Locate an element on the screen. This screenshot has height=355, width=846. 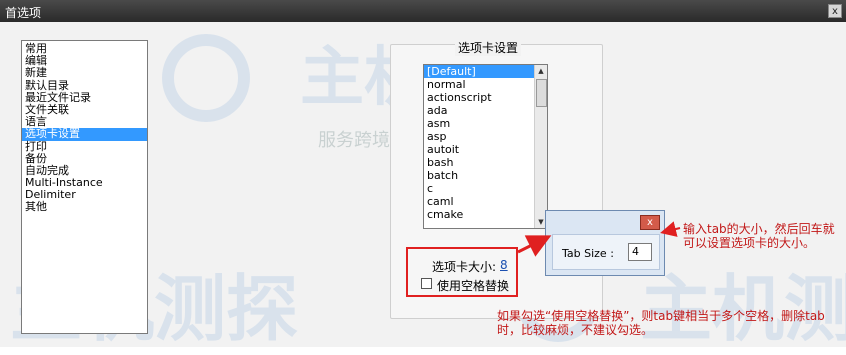
popup-tab-size-input: 4 is located at coordinates (640, 252).